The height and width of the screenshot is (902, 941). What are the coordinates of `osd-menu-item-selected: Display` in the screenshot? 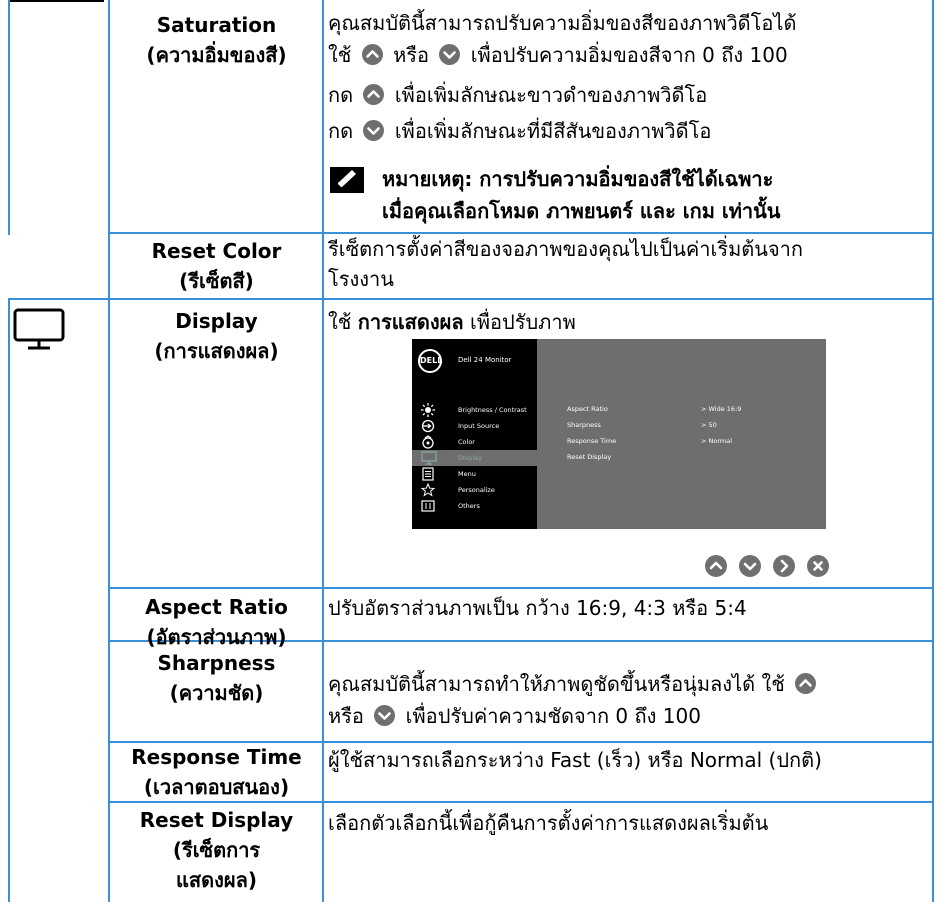 It's located at (474, 458).